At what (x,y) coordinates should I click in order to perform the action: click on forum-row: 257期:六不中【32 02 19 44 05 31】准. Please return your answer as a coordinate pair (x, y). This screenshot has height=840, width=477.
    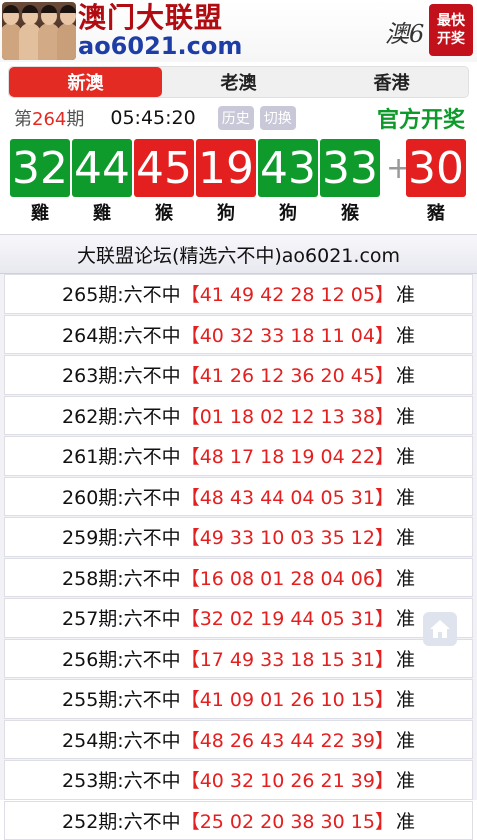
    Looking at the image, I should click on (238, 618).